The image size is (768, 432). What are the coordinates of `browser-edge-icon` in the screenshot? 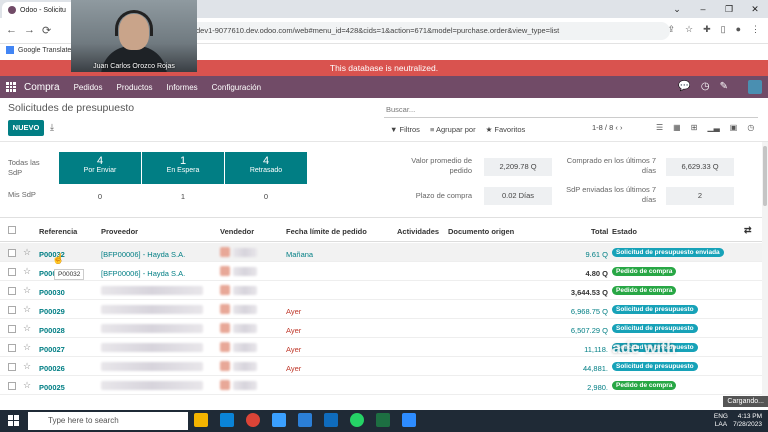 It's located at (331, 420).